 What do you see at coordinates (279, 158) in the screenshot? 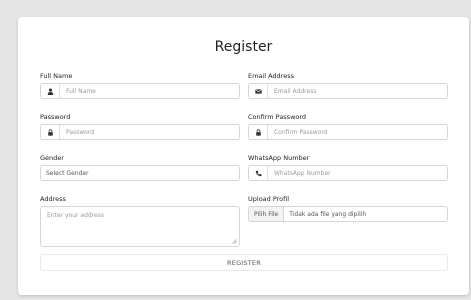
I see `whatsapp-label: WhatsApp Number` at bounding box center [279, 158].